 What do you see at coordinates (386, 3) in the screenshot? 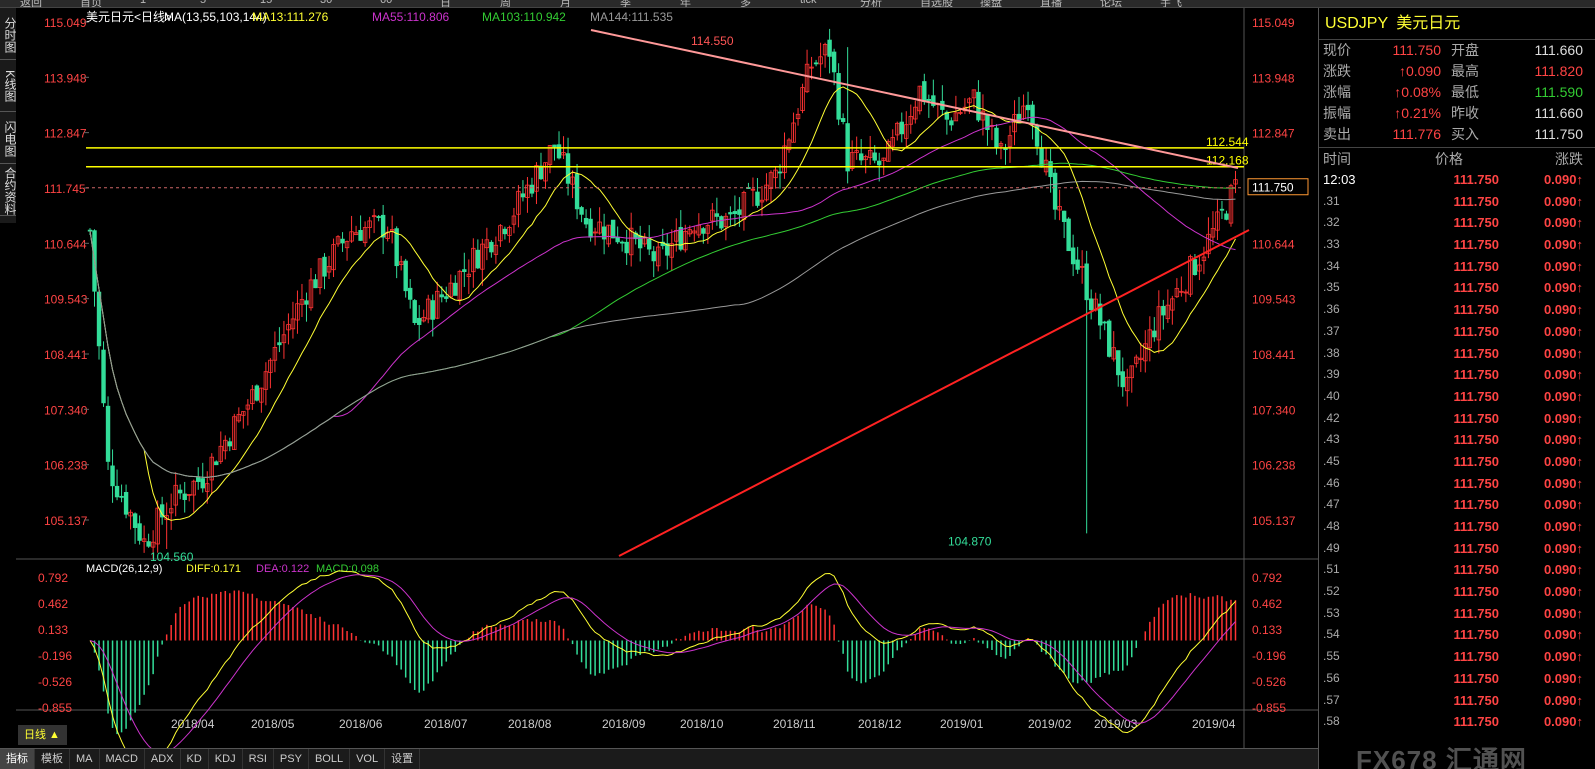
I see `toolbar-item: 60` at bounding box center [386, 3].